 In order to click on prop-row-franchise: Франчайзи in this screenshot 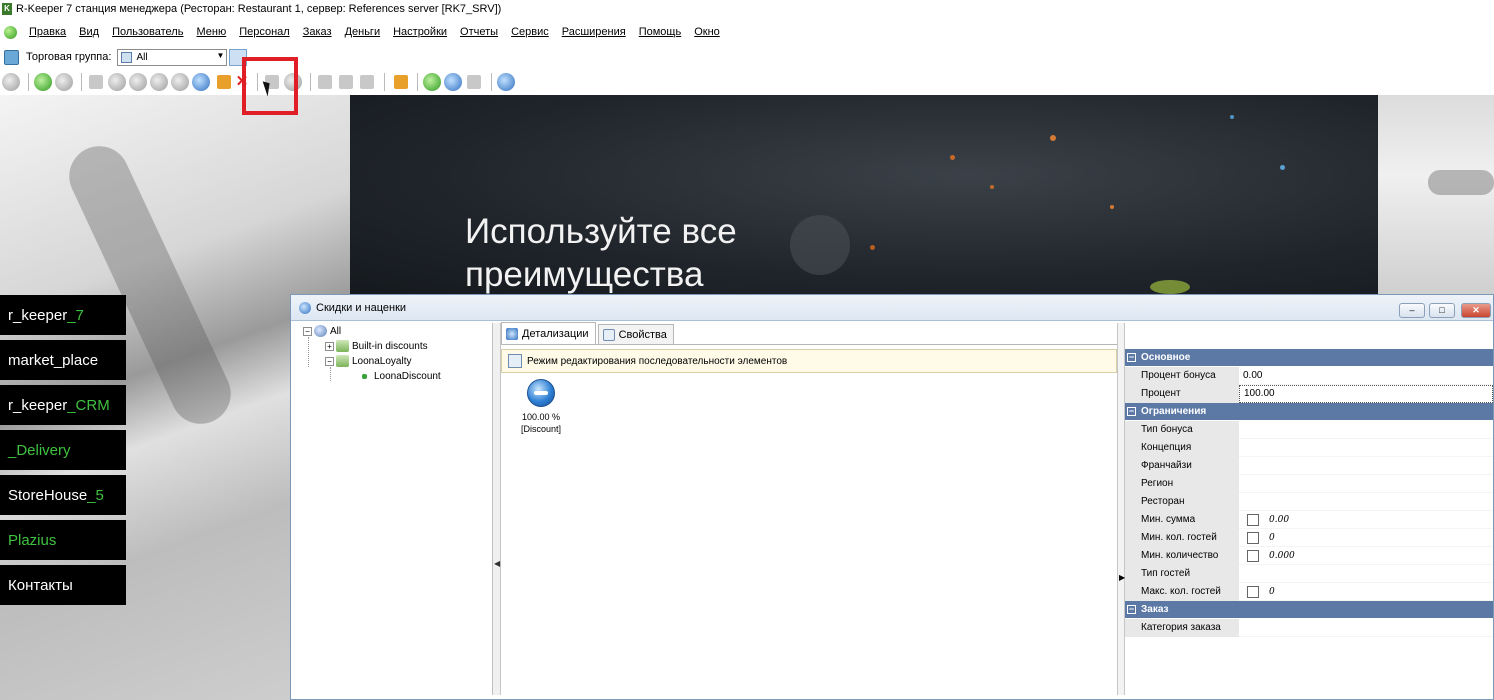, I will do `click(1309, 465)`.